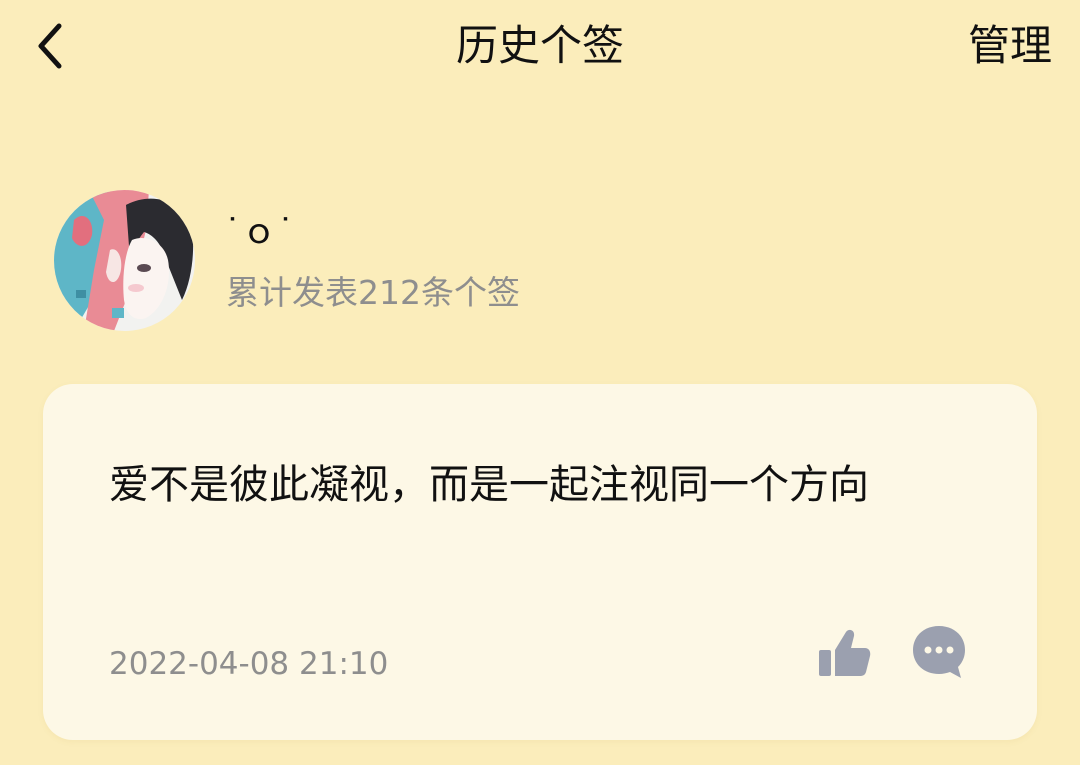  I want to click on like-button, so click(843, 654).